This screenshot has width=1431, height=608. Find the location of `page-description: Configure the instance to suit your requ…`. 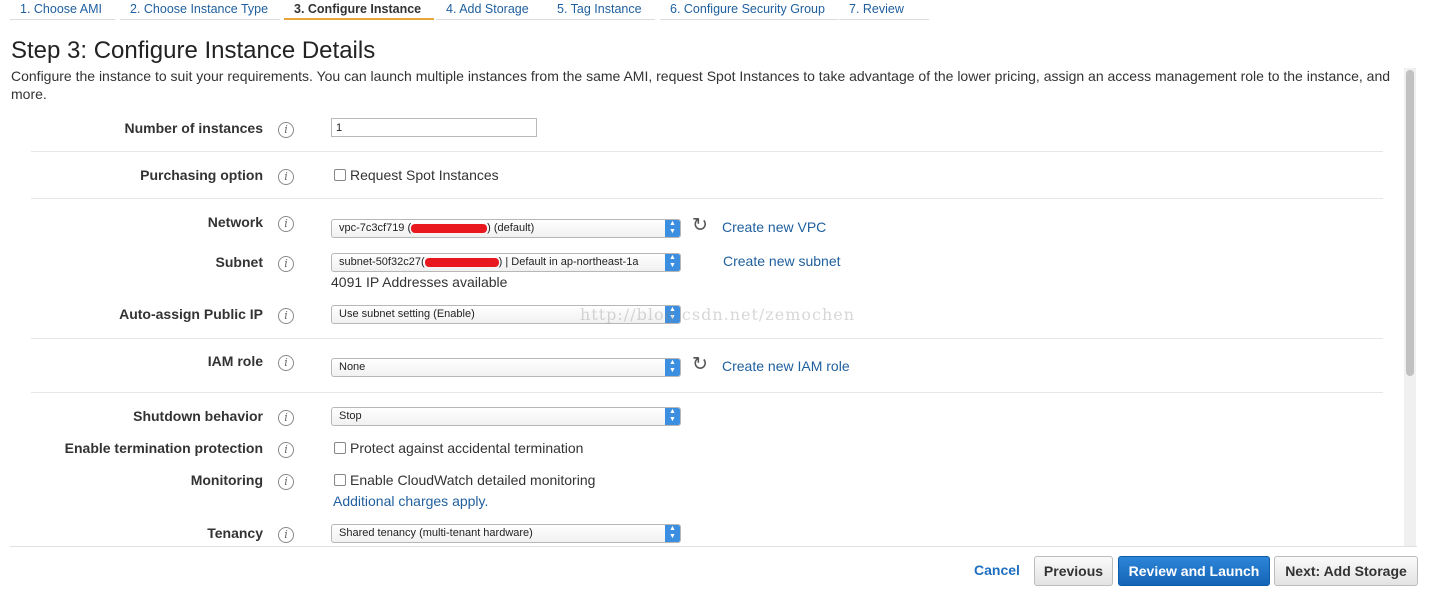

page-description: Configure the instance to suit your requ… is located at coordinates (701, 85).